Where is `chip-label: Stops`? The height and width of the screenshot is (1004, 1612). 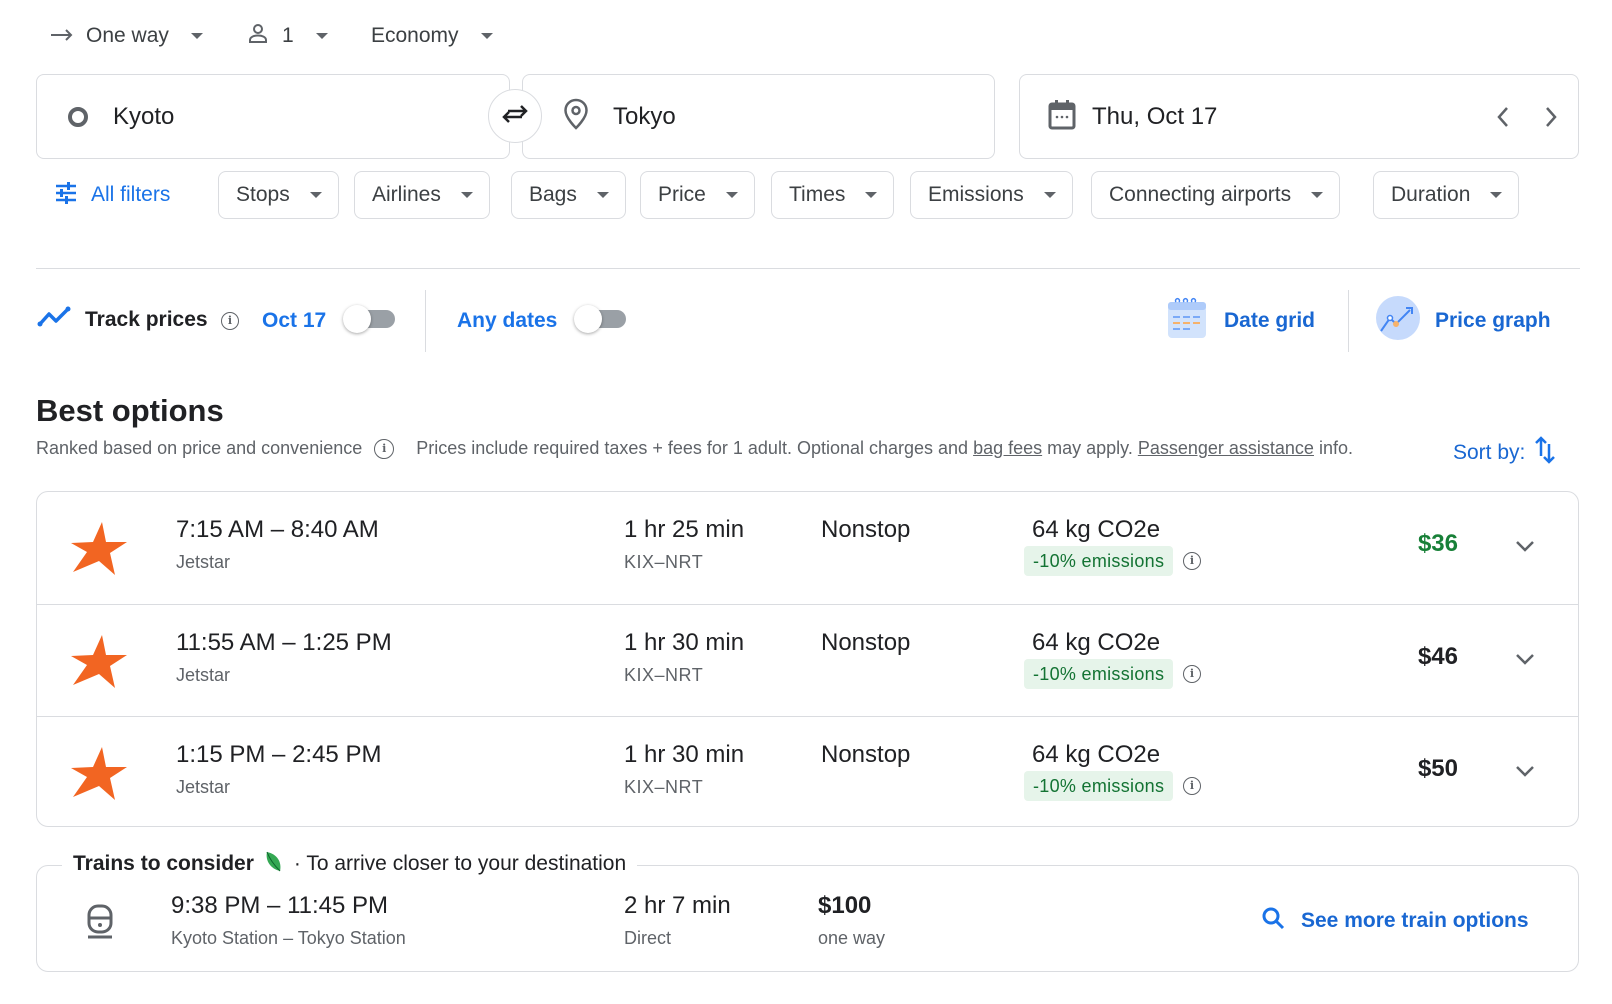 chip-label: Stops is located at coordinates (263, 194).